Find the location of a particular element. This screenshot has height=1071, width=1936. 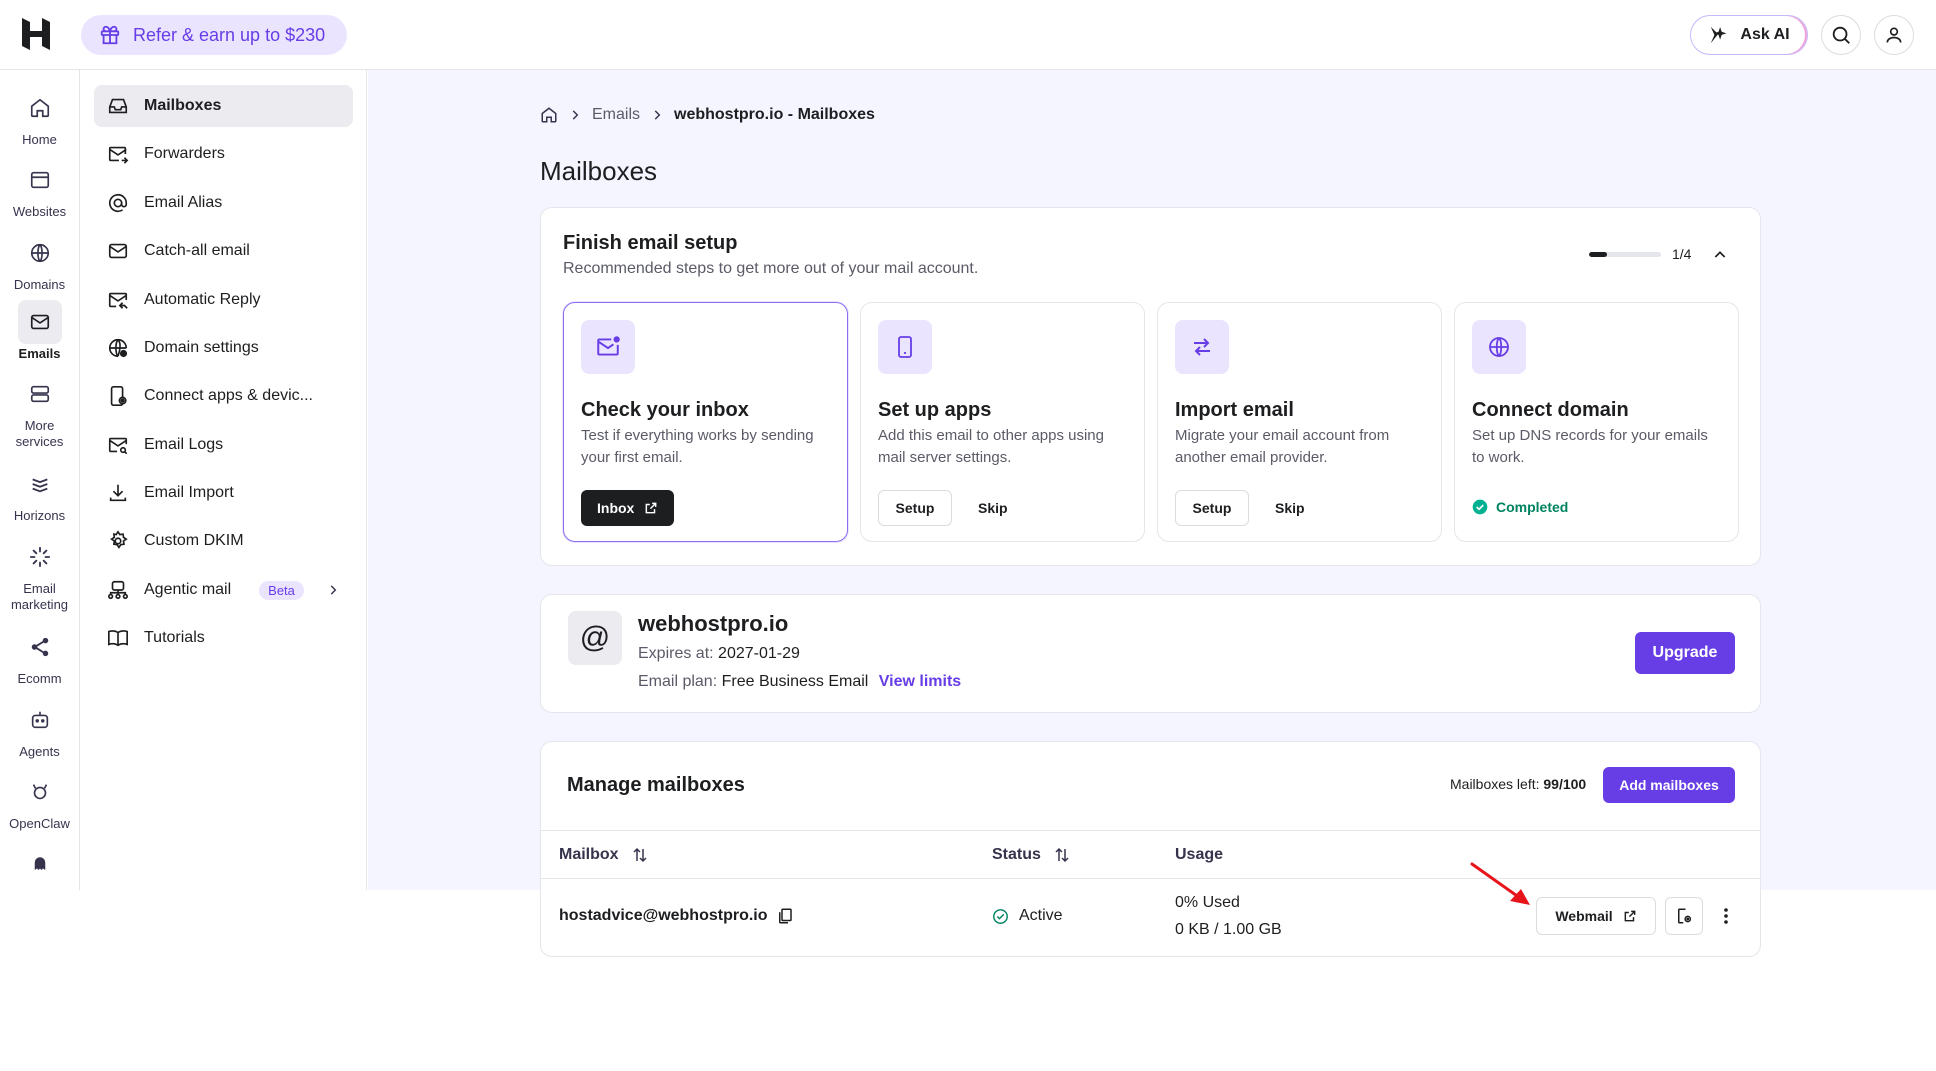

horizons-icon is located at coordinates (40, 484).